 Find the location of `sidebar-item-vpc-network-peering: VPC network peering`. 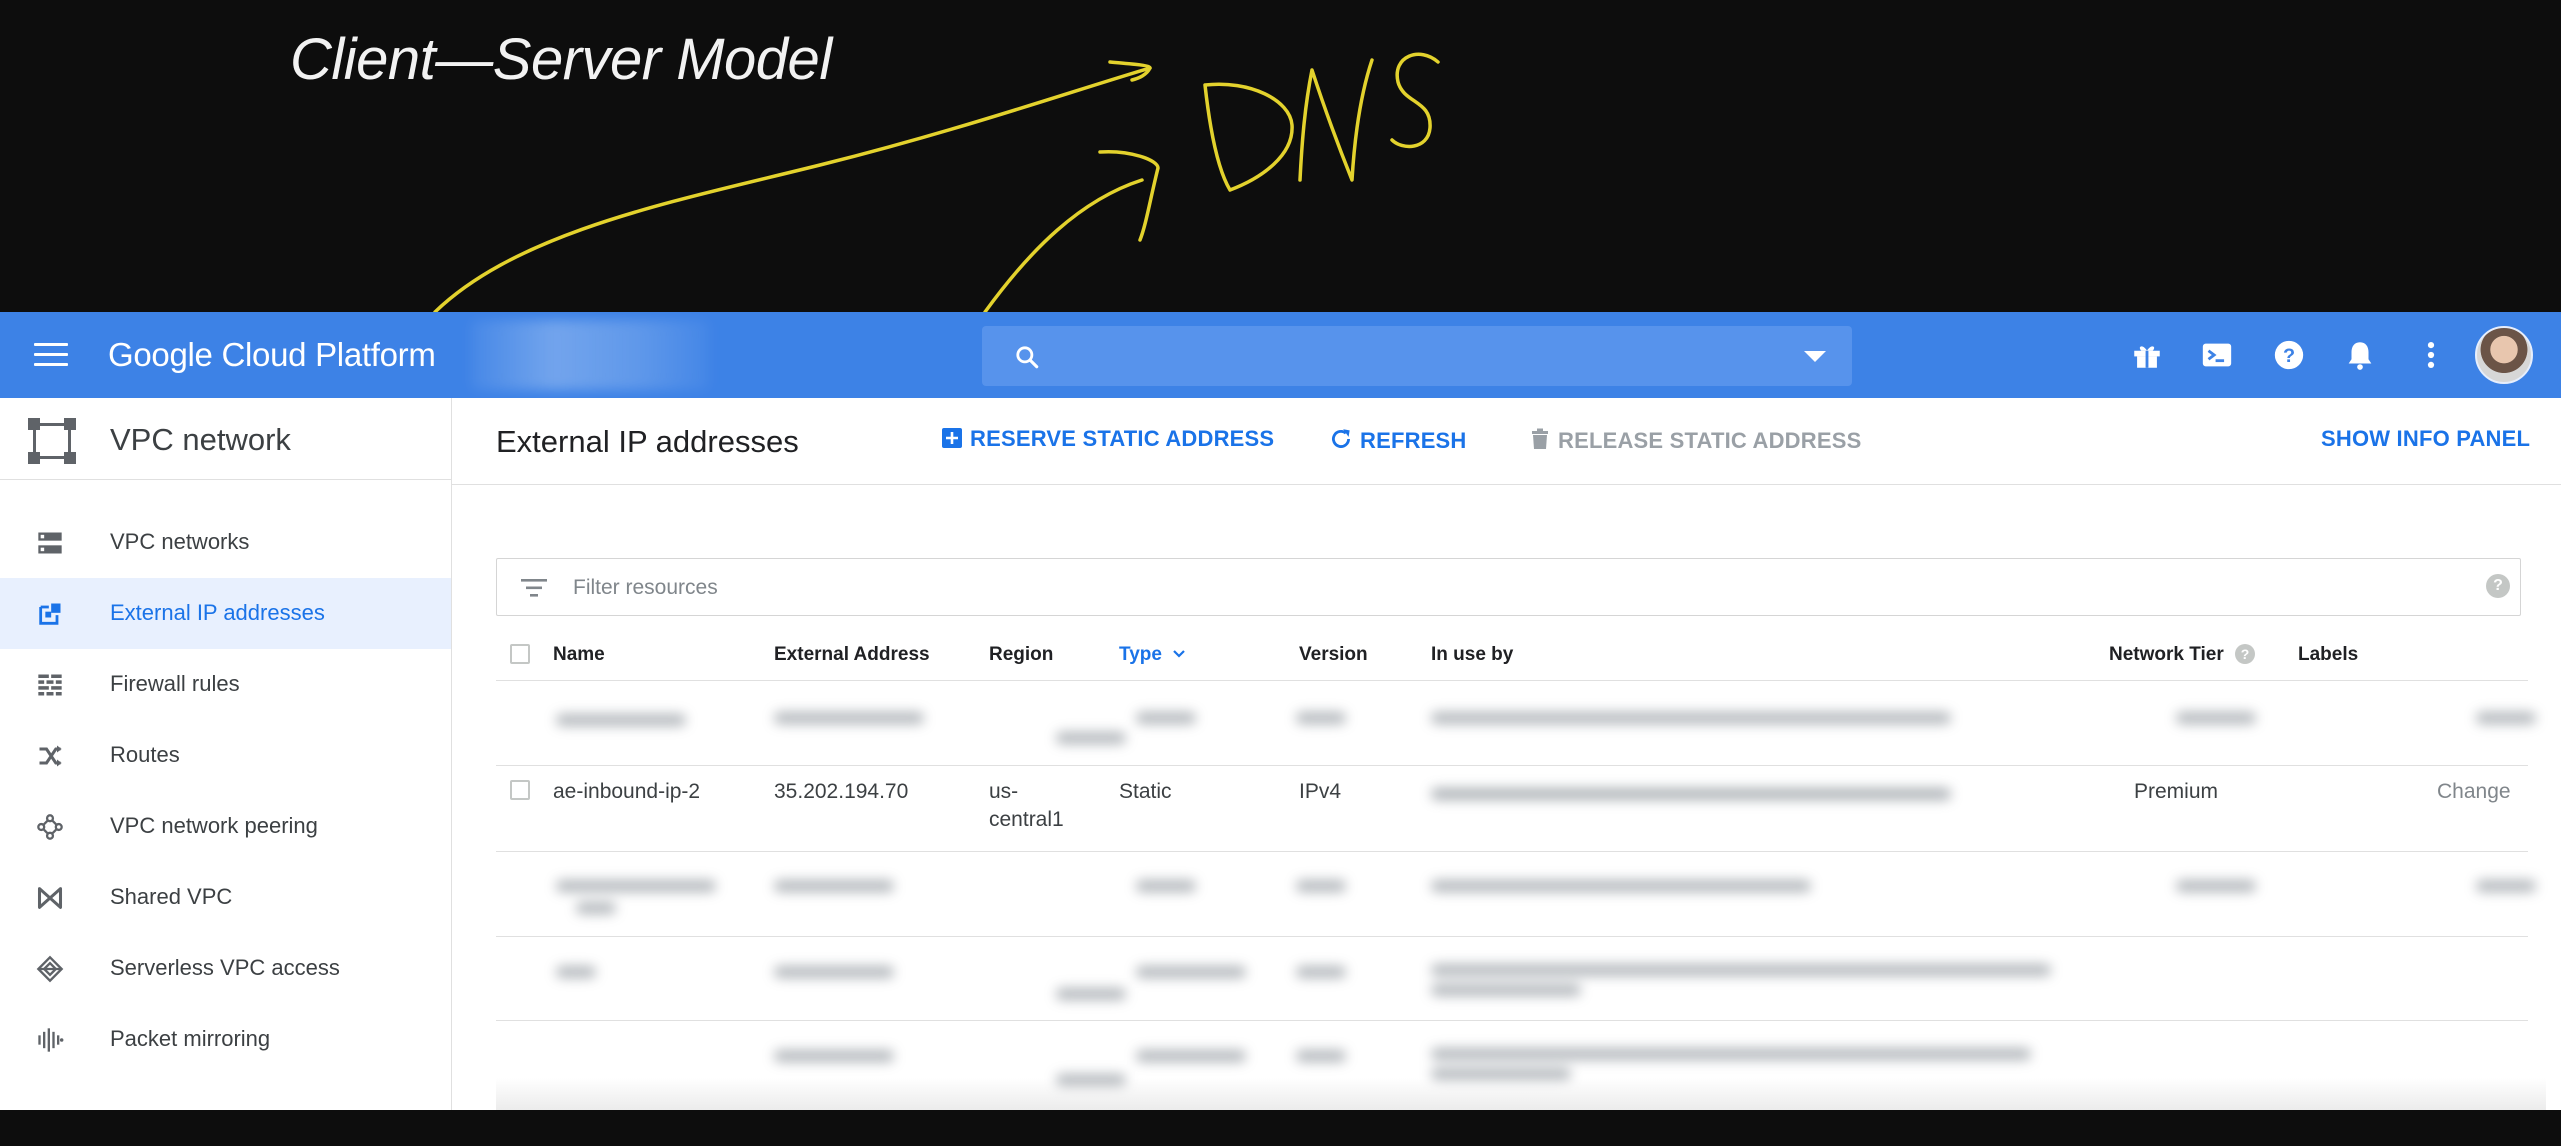

sidebar-item-vpc-network-peering: VPC network peering is located at coordinates (225, 826).